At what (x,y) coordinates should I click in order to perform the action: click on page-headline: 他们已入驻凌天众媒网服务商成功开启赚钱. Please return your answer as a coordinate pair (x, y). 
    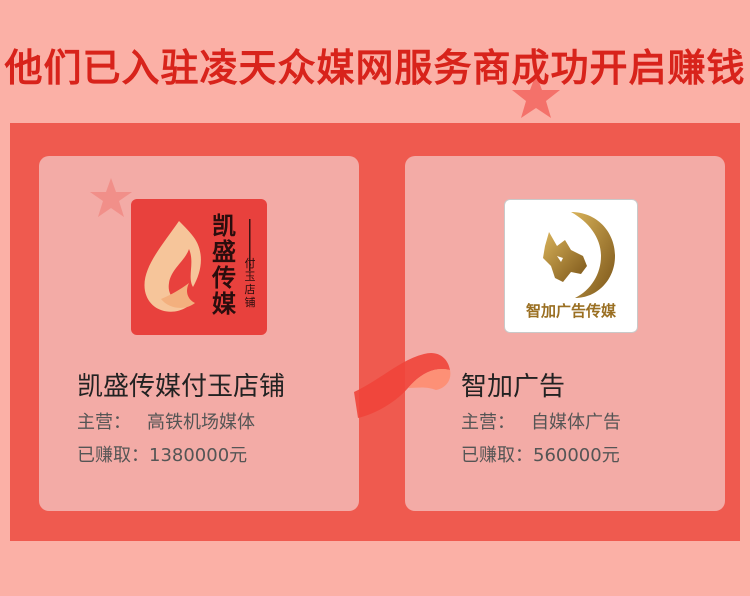
    Looking at the image, I should click on (375, 68).